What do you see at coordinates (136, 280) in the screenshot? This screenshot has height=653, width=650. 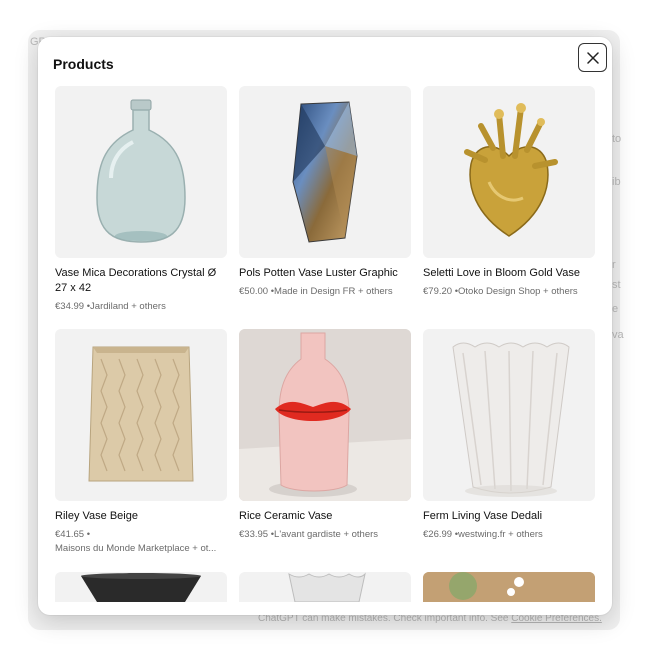 I see `product-name: Vase Mica Decorations Crystal Ø 27 x 42` at bounding box center [136, 280].